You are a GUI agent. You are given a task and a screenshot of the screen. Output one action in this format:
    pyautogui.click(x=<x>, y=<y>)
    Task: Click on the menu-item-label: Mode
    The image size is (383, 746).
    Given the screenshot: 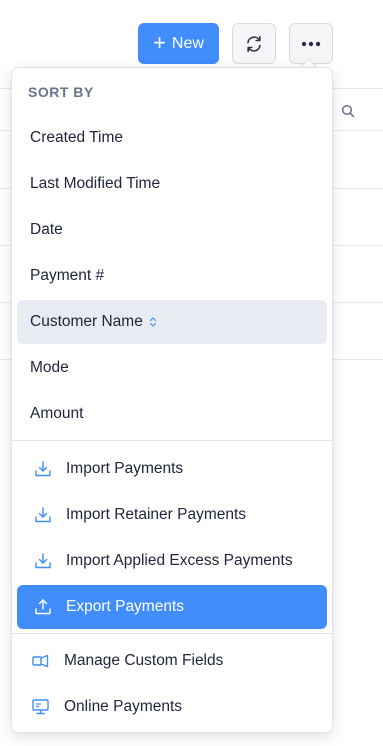 What is the action you would take?
    pyautogui.click(x=49, y=367)
    